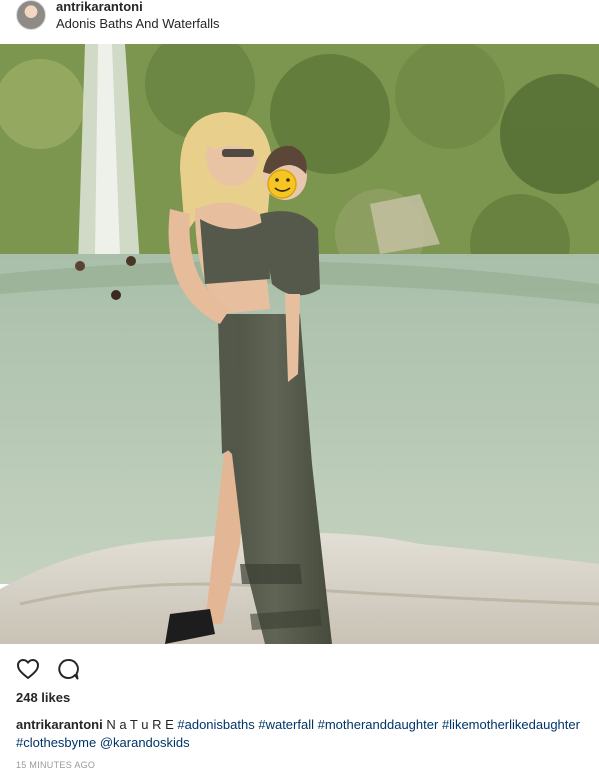 This screenshot has width=599, height=783. Describe the element at coordinates (511, 724) in the screenshot. I see `hashtag-link: #likemotherlikedaughter` at that location.